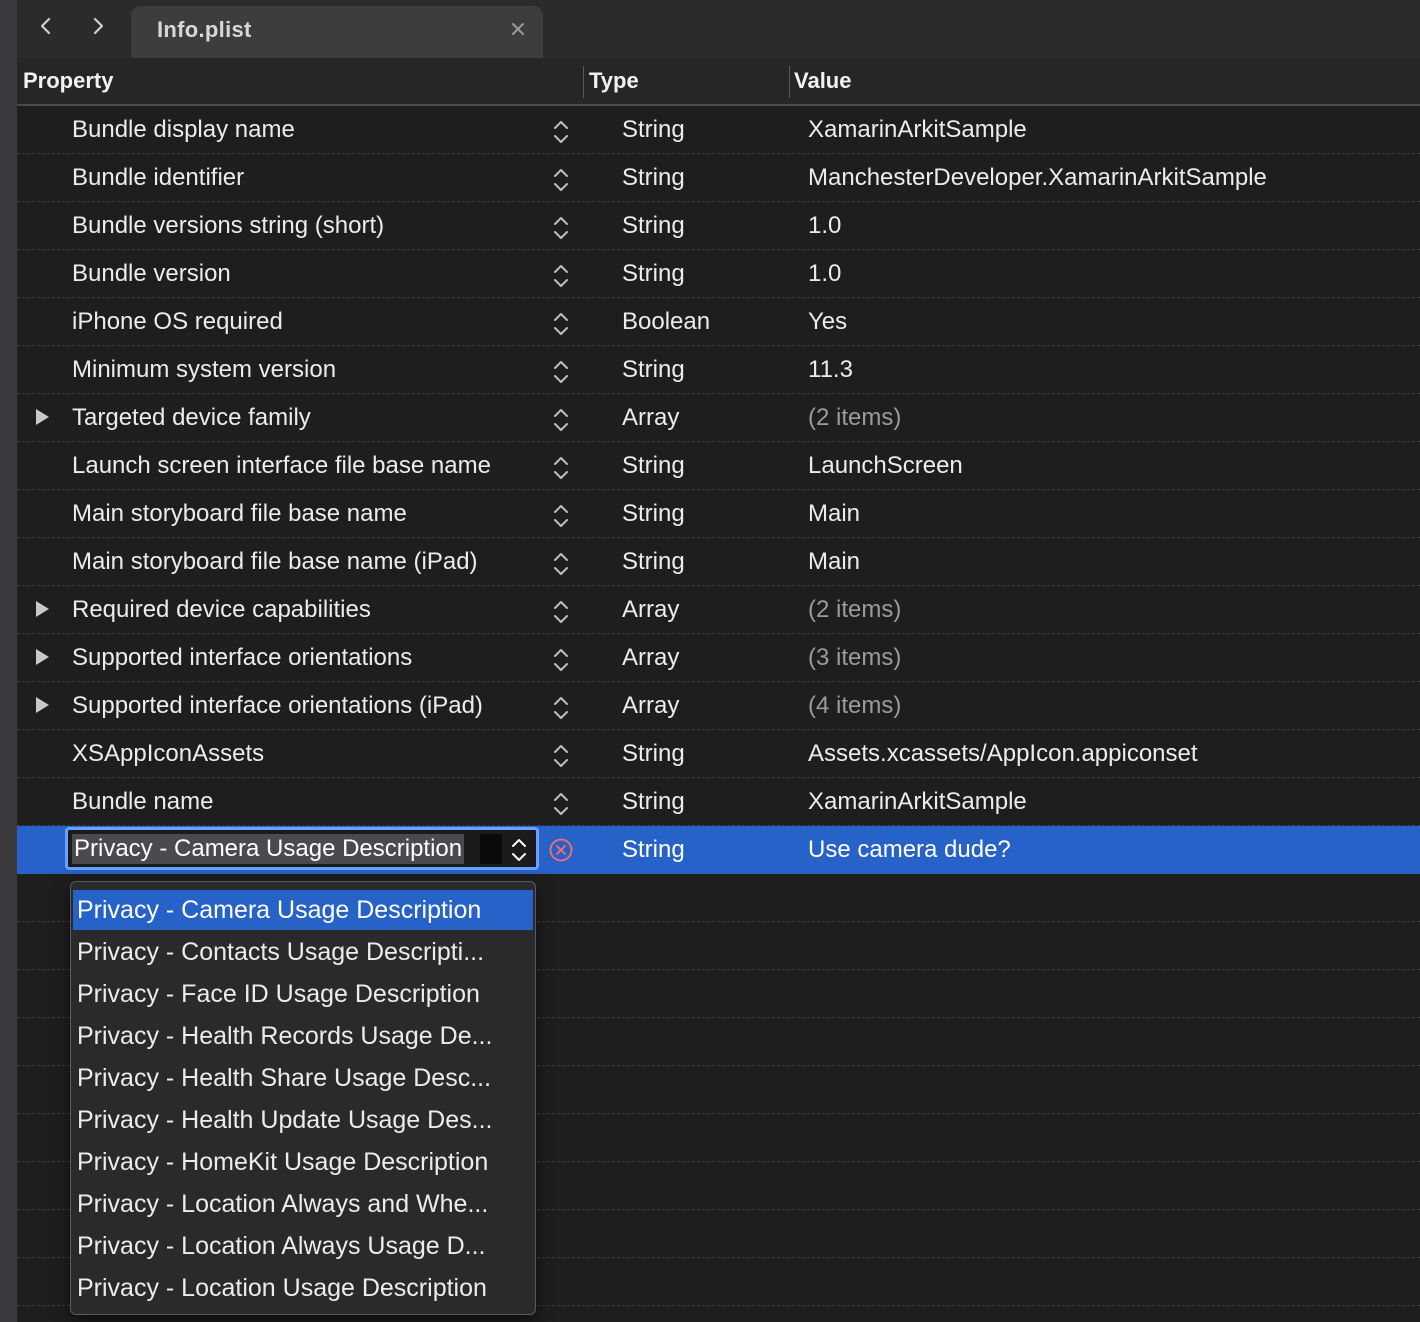 The image size is (1420, 1322). I want to click on property-key: Bundle versions string (short), so click(228, 225).